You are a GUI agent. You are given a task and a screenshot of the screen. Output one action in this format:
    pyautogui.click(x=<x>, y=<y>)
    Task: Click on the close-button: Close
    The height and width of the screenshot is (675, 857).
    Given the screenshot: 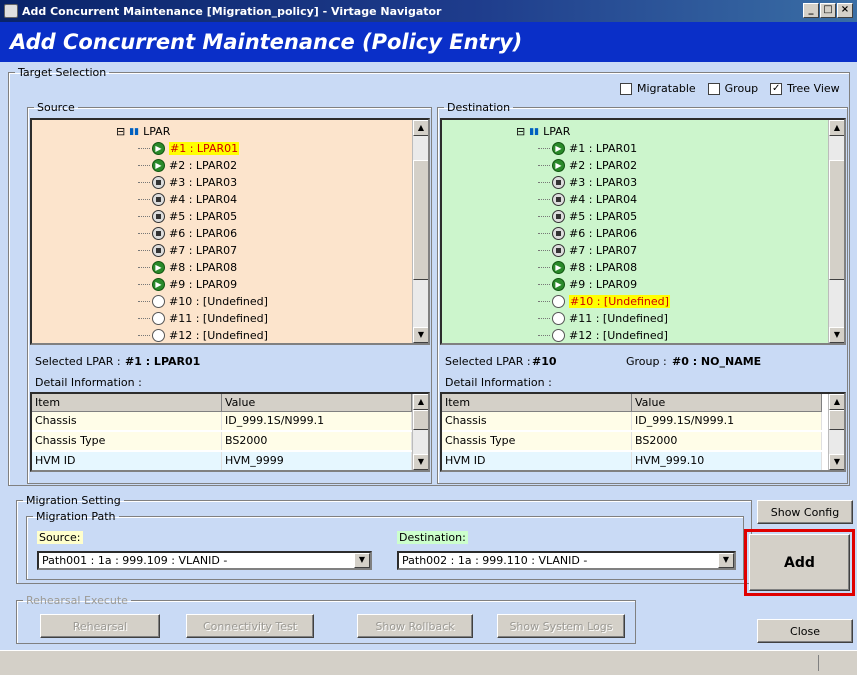 What is the action you would take?
    pyautogui.click(x=805, y=631)
    